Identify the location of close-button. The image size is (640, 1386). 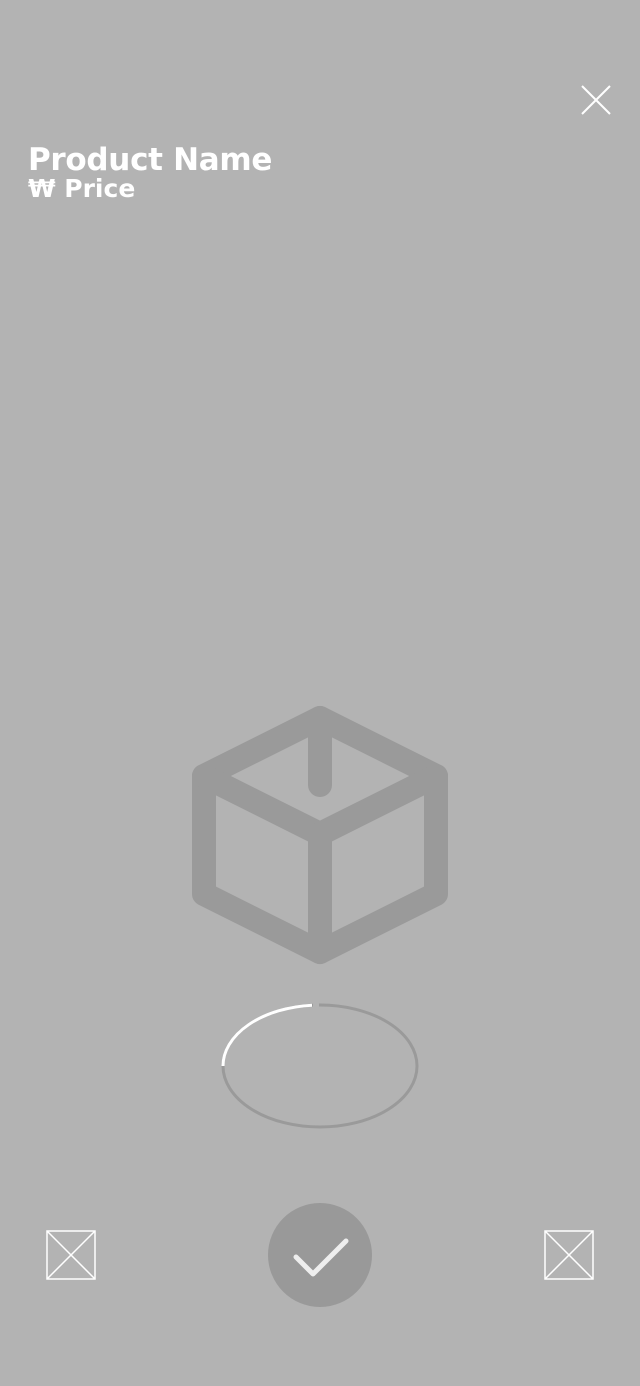
(596, 100).